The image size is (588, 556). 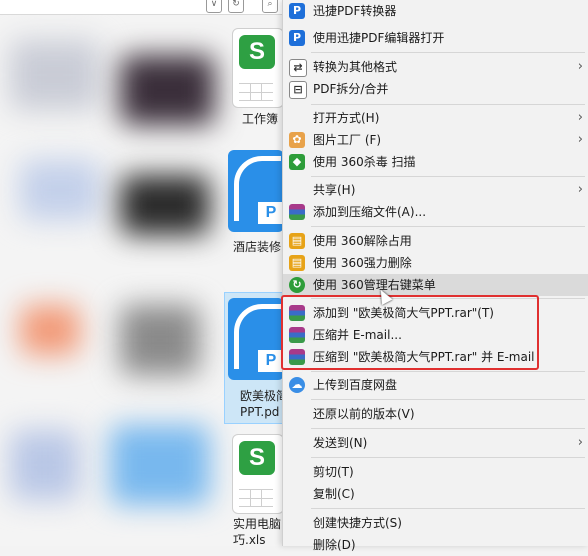 I want to click on 360-antivirus-icon: ◆, so click(x=297, y=162).